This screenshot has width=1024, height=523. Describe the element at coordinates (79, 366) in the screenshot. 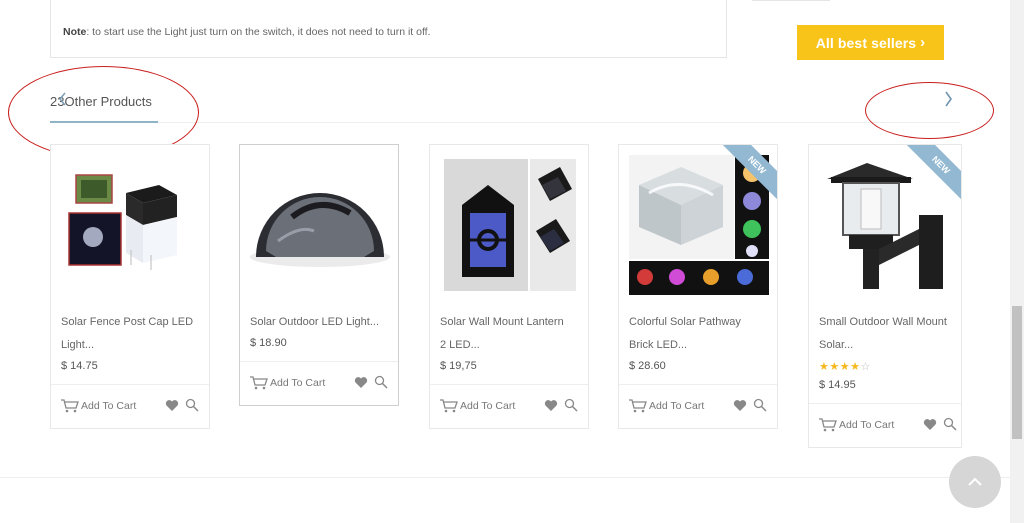

I see `product-price: $ 14.75` at that location.